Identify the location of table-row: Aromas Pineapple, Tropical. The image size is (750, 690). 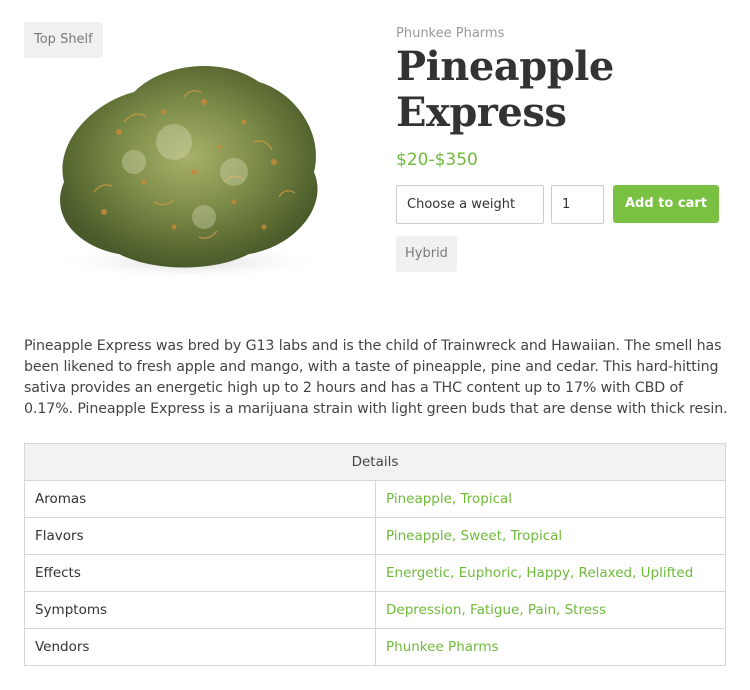
(375, 499).